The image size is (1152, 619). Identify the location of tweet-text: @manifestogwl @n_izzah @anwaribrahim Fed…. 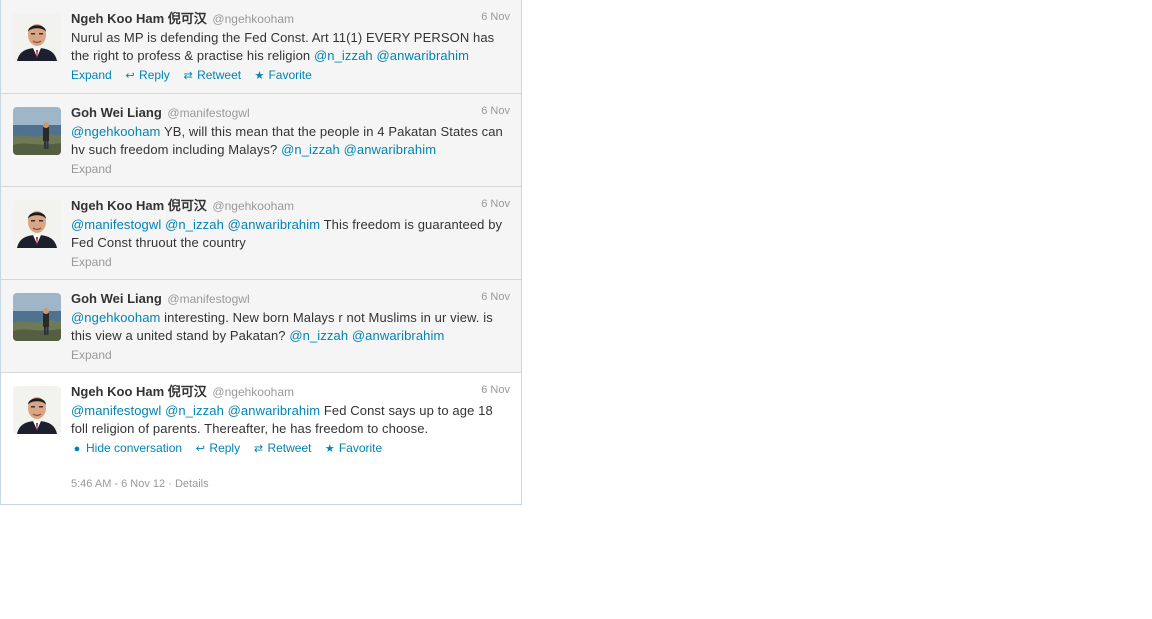
(290, 420).